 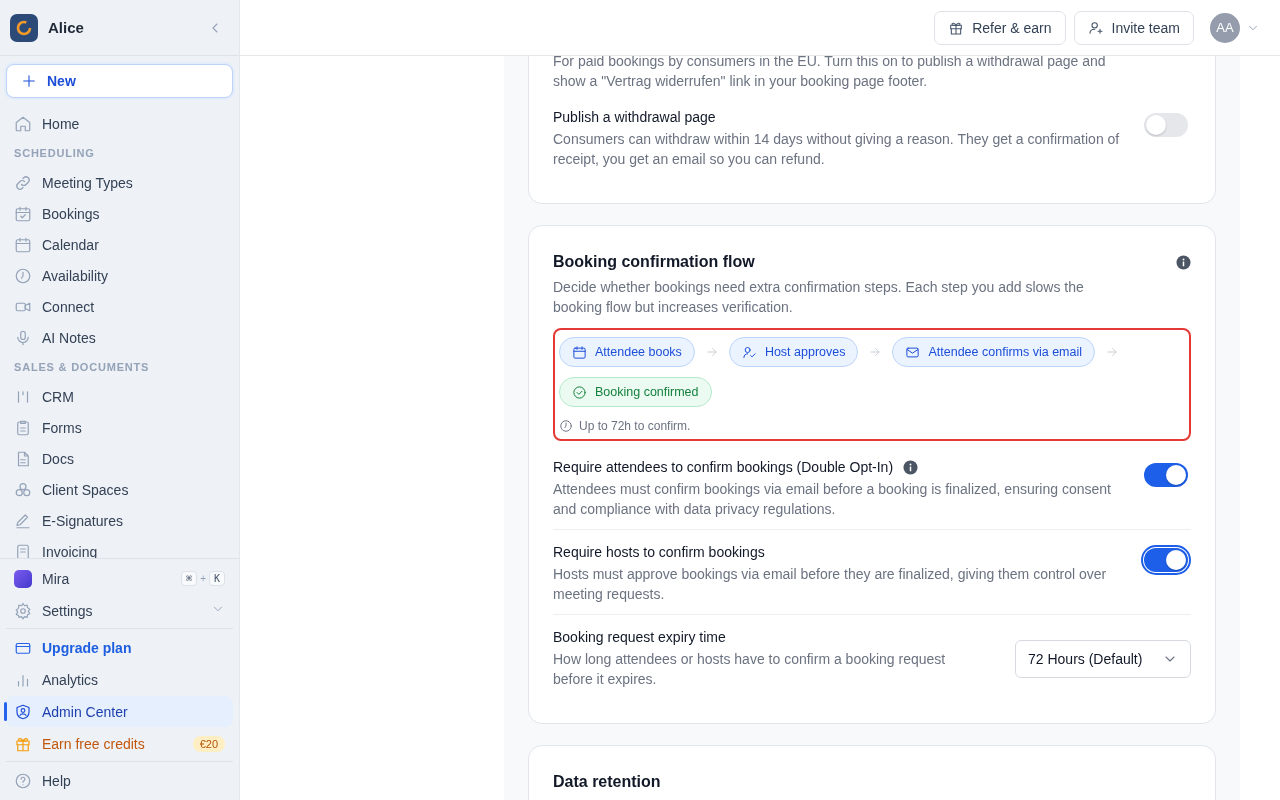 What do you see at coordinates (1095, 27) in the screenshot?
I see `user-plus-icon` at bounding box center [1095, 27].